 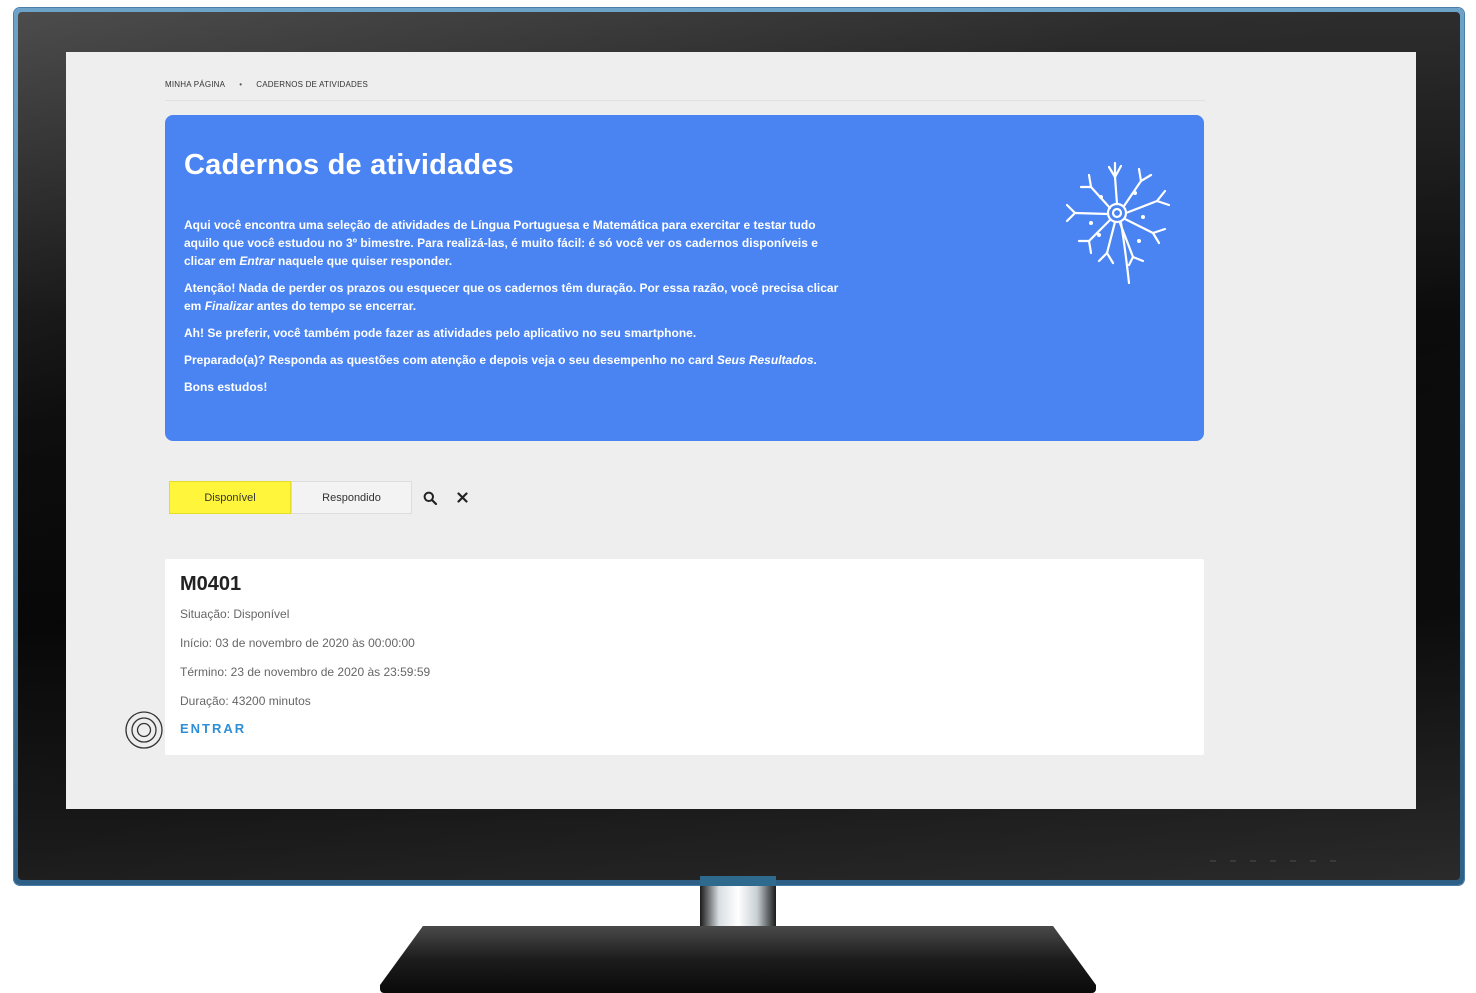 I want to click on clear-filter-button, so click(x=462, y=497).